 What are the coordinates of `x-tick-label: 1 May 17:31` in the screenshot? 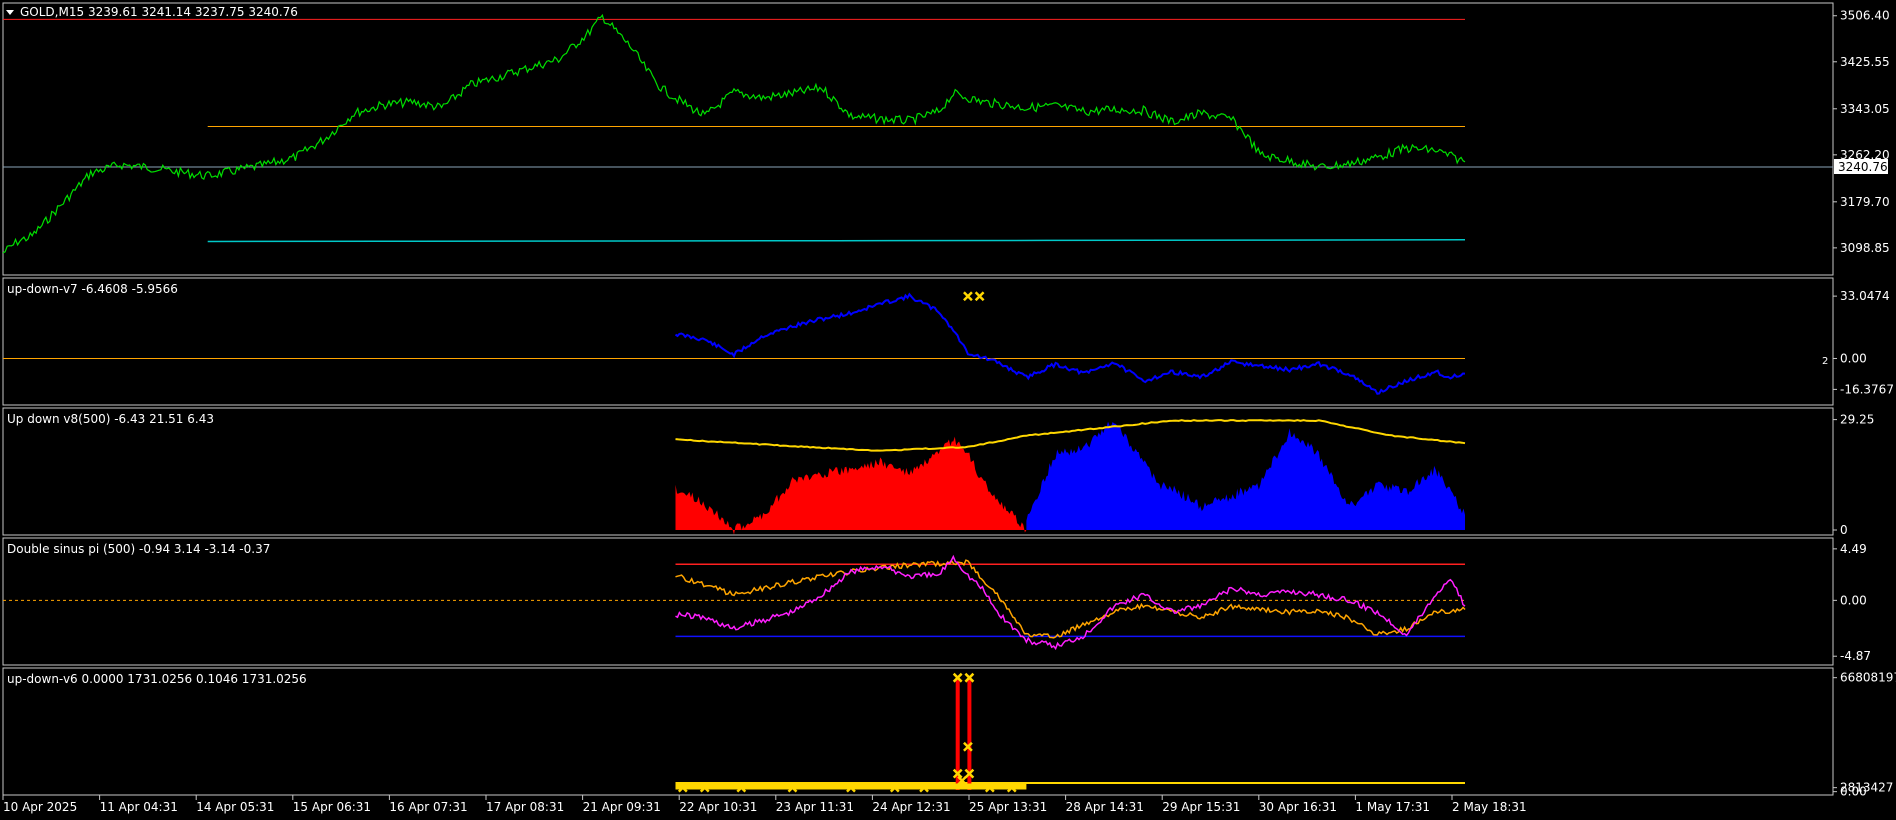 It's located at (1392, 807).